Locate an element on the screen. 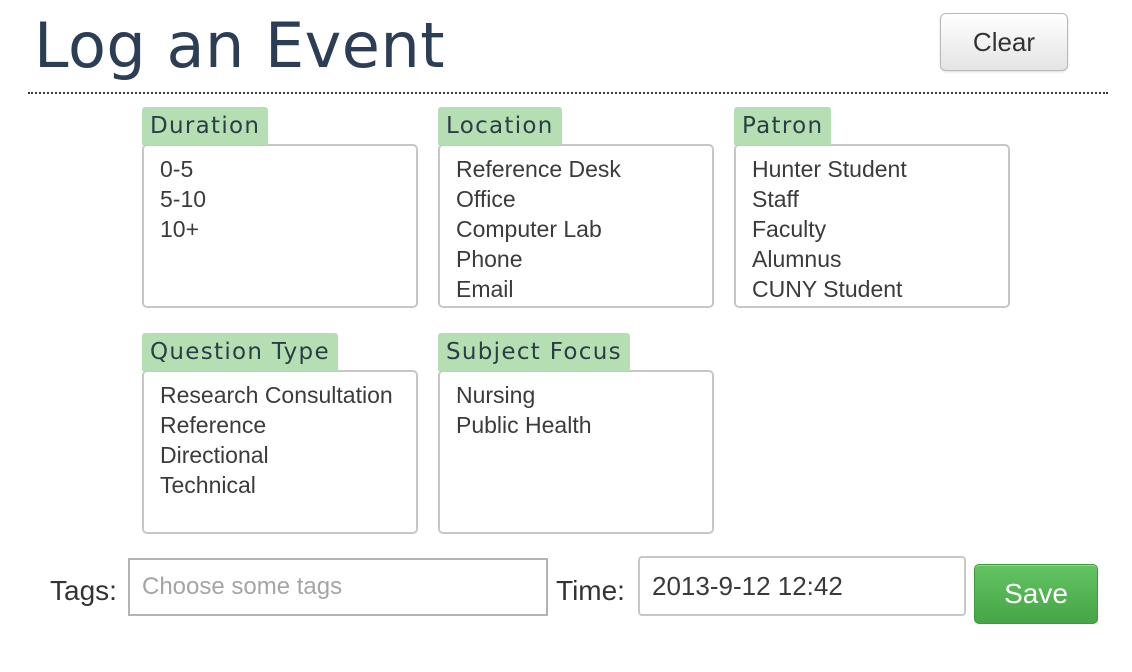 The width and height of the screenshot is (1132, 672). list-item: Phone is located at coordinates (584, 259).